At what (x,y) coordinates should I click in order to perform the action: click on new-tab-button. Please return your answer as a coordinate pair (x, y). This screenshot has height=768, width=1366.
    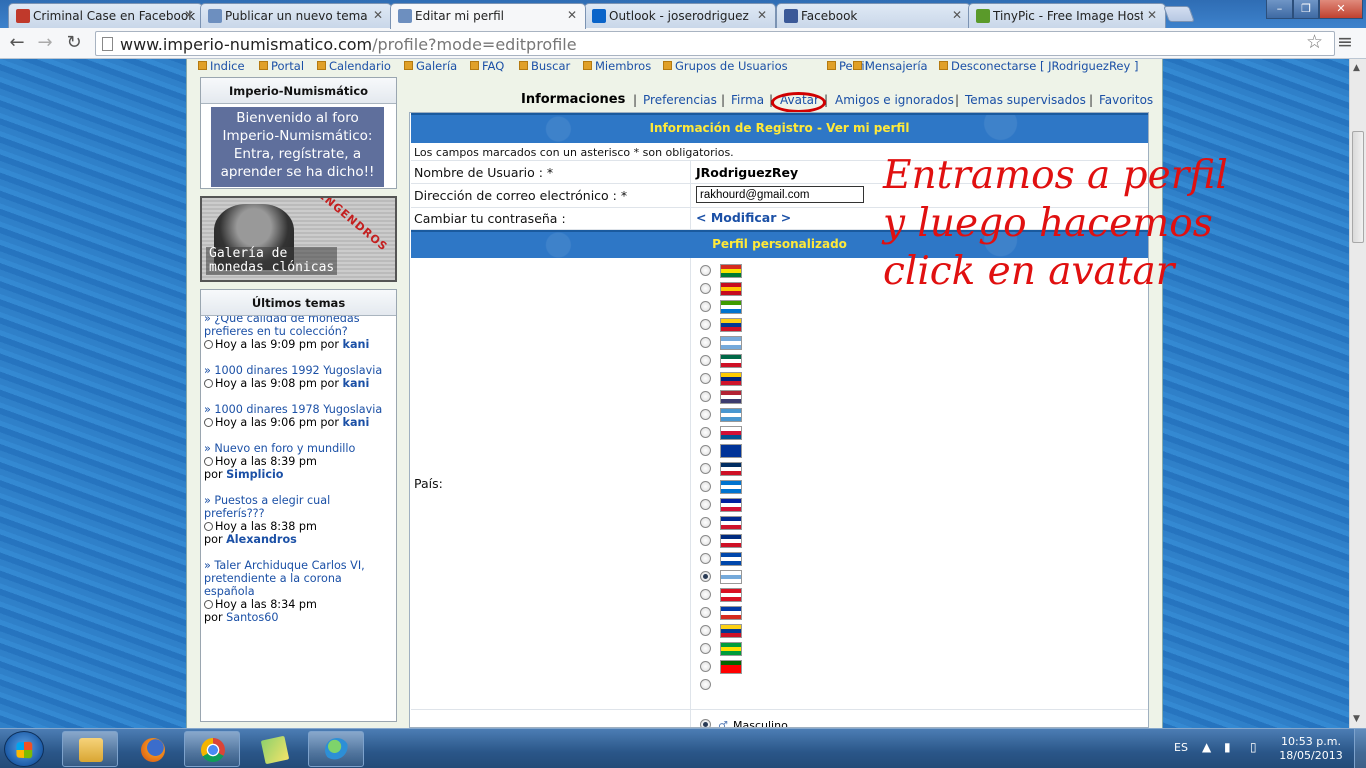
    Looking at the image, I should click on (1179, 14).